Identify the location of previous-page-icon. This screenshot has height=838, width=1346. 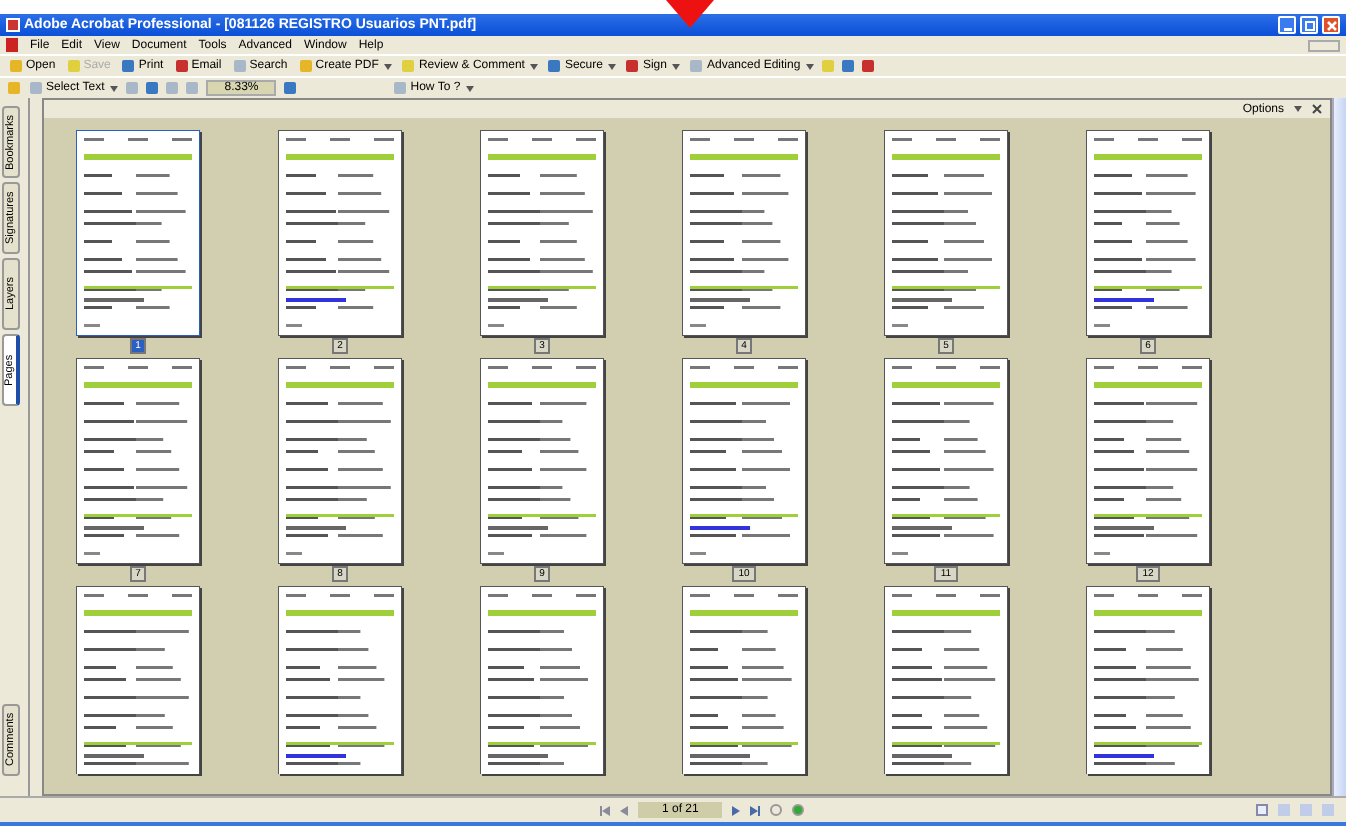
(624, 810).